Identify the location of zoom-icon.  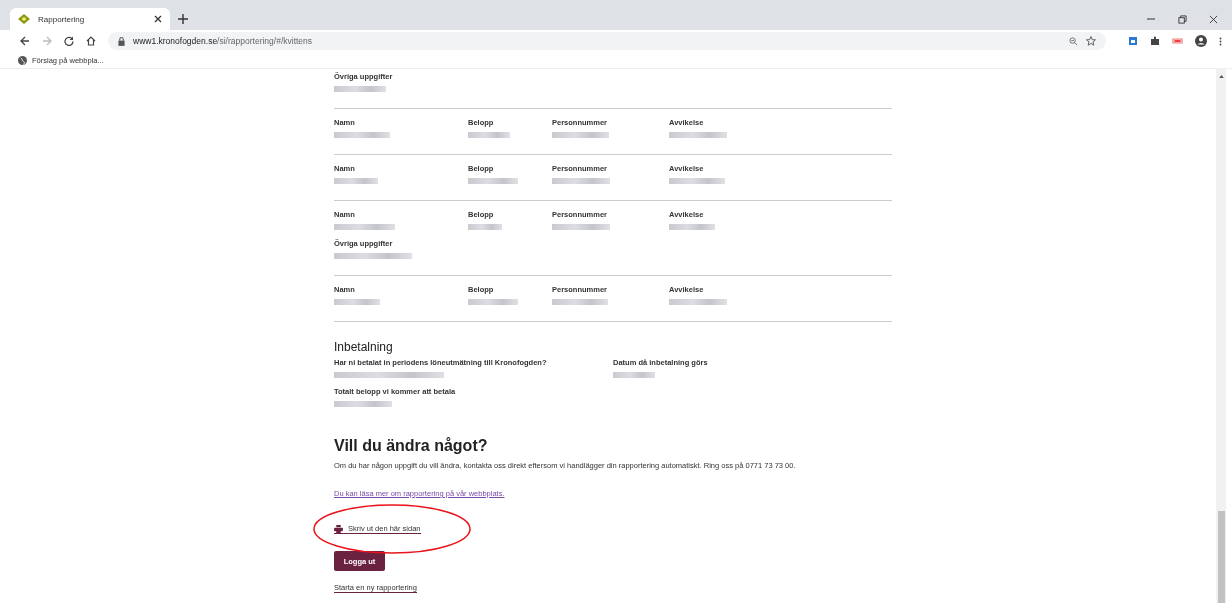
(1073, 41).